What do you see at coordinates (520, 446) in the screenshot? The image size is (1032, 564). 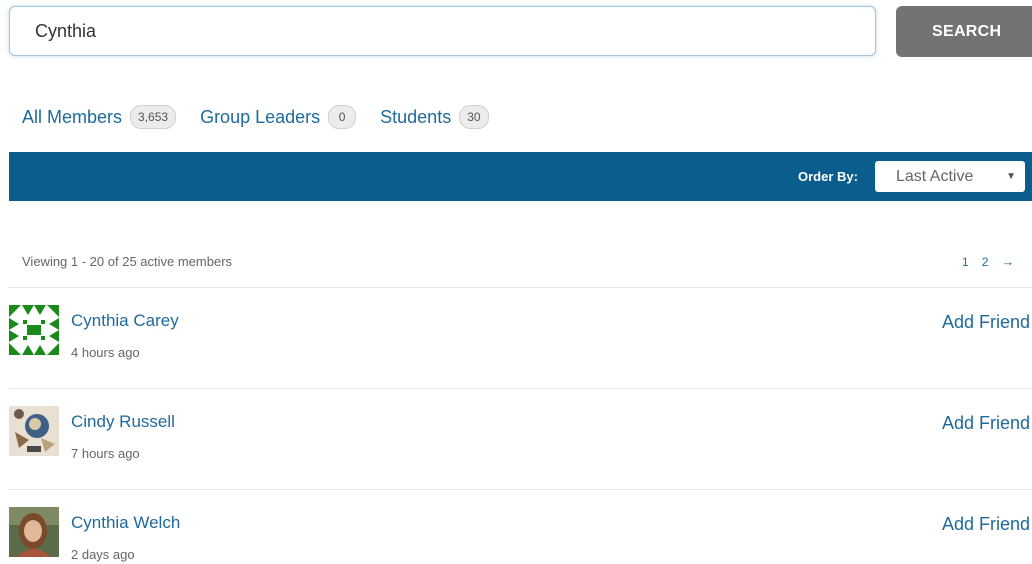 I see `member-list-item: Cindy Russell 7 hours ago Add Friend` at bounding box center [520, 446].